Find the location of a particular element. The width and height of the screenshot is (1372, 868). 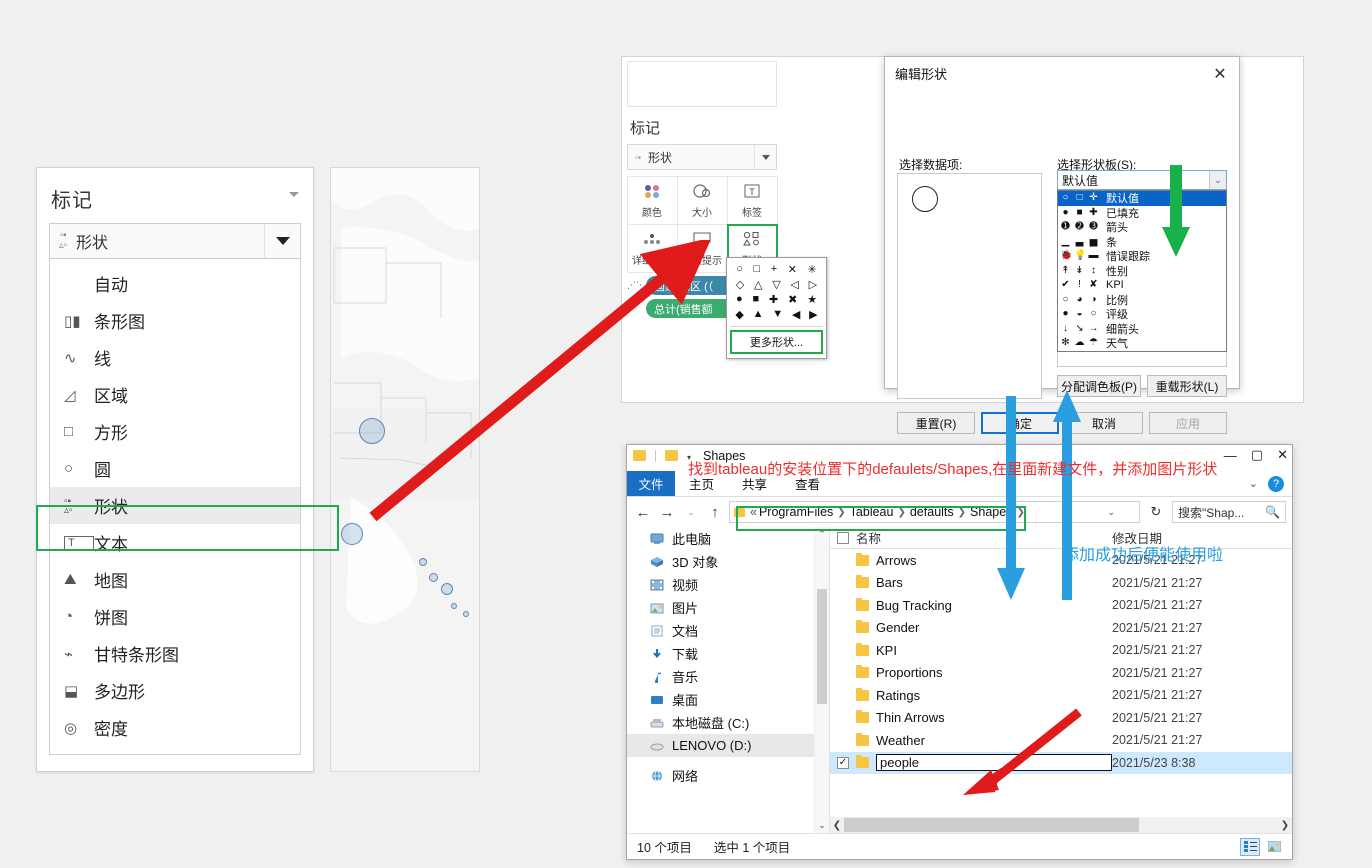

shape-palette-combobox: 默认值 ⌄ is located at coordinates (1142, 180).